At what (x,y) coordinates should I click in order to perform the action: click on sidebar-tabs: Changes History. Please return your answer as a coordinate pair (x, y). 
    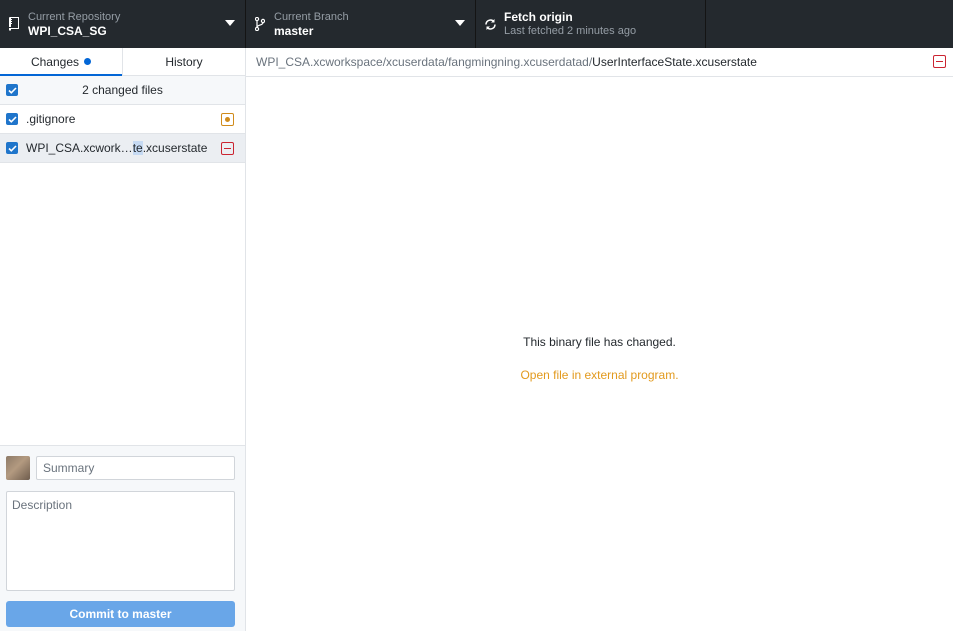
    Looking at the image, I should click on (122, 62).